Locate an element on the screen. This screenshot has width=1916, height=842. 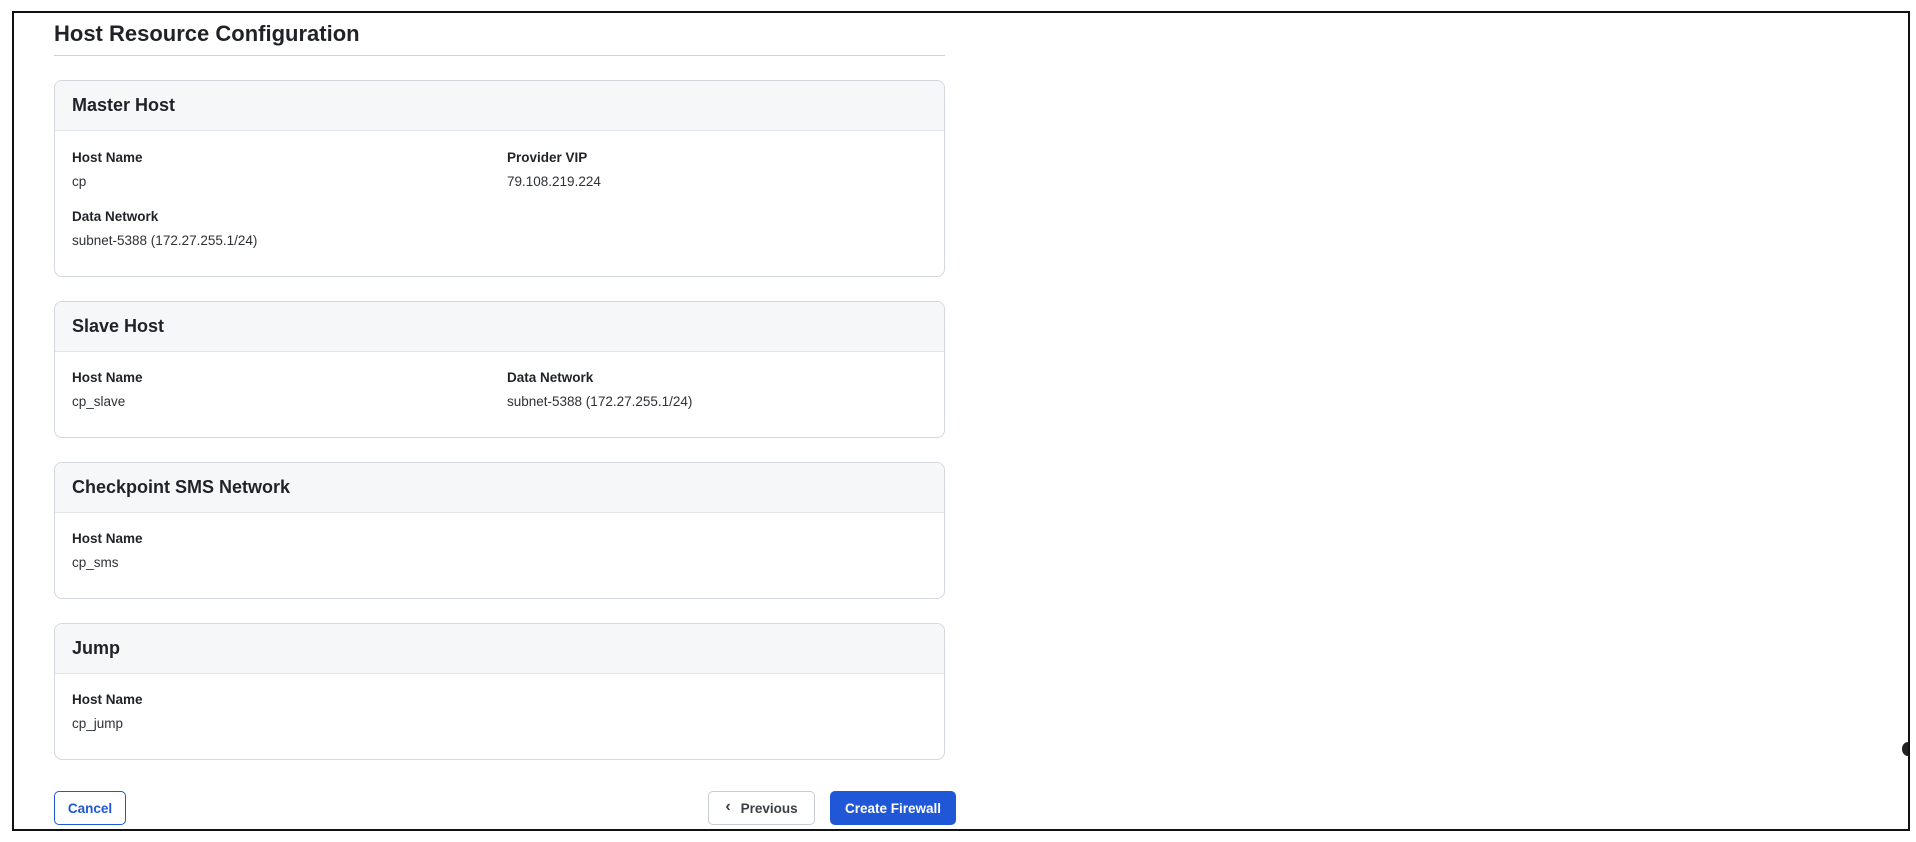
create-firewall-button: Create Firewall is located at coordinates (893, 808).